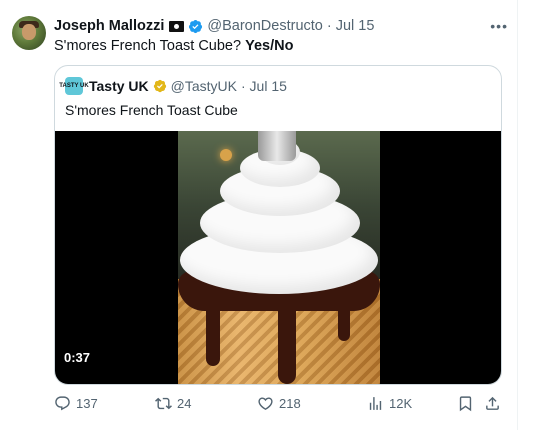 The image size is (540, 430). What do you see at coordinates (151, 110) in the screenshot?
I see `quoted-tweet-text: S'mores French Toast Cube` at bounding box center [151, 110].